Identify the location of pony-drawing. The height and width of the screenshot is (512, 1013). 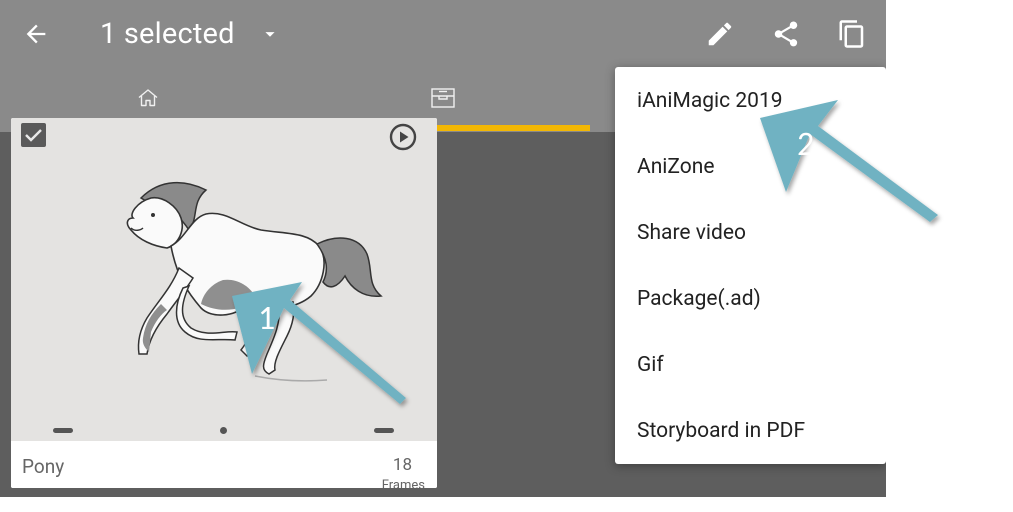
(254, 281).